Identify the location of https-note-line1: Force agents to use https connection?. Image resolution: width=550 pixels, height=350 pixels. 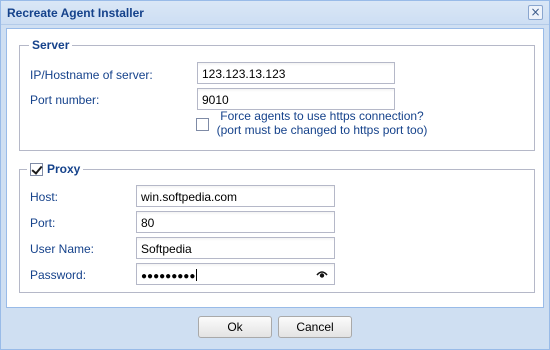
(322, 116).